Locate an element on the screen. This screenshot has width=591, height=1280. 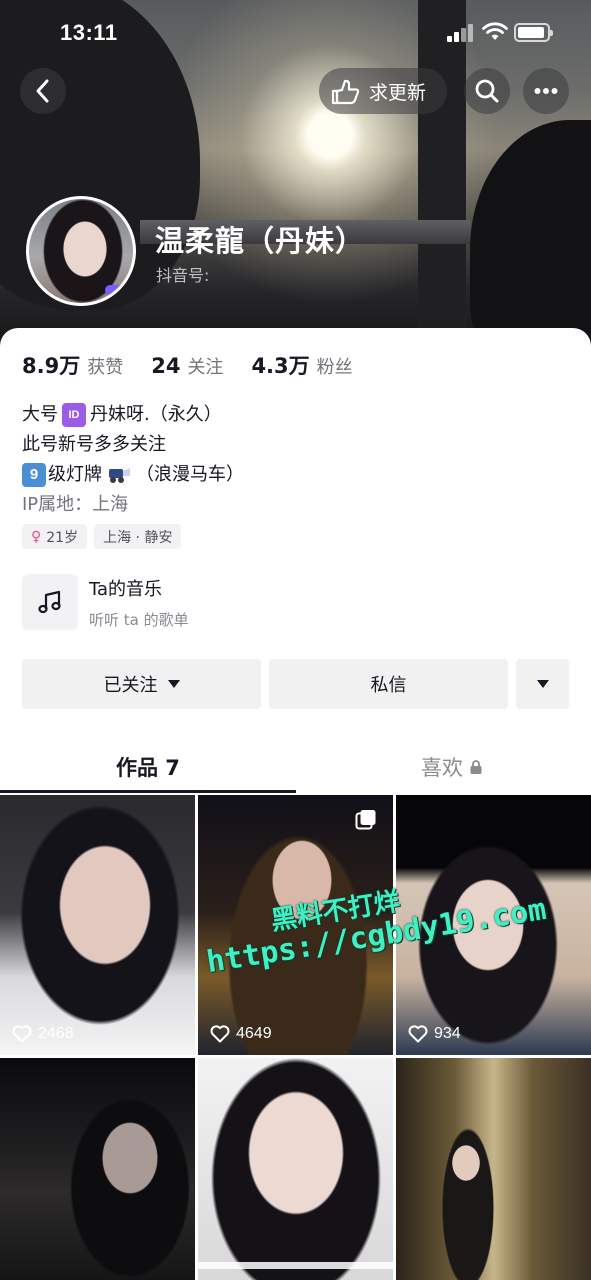
carriage-emoji-icon is located at coordinates (119, 475).